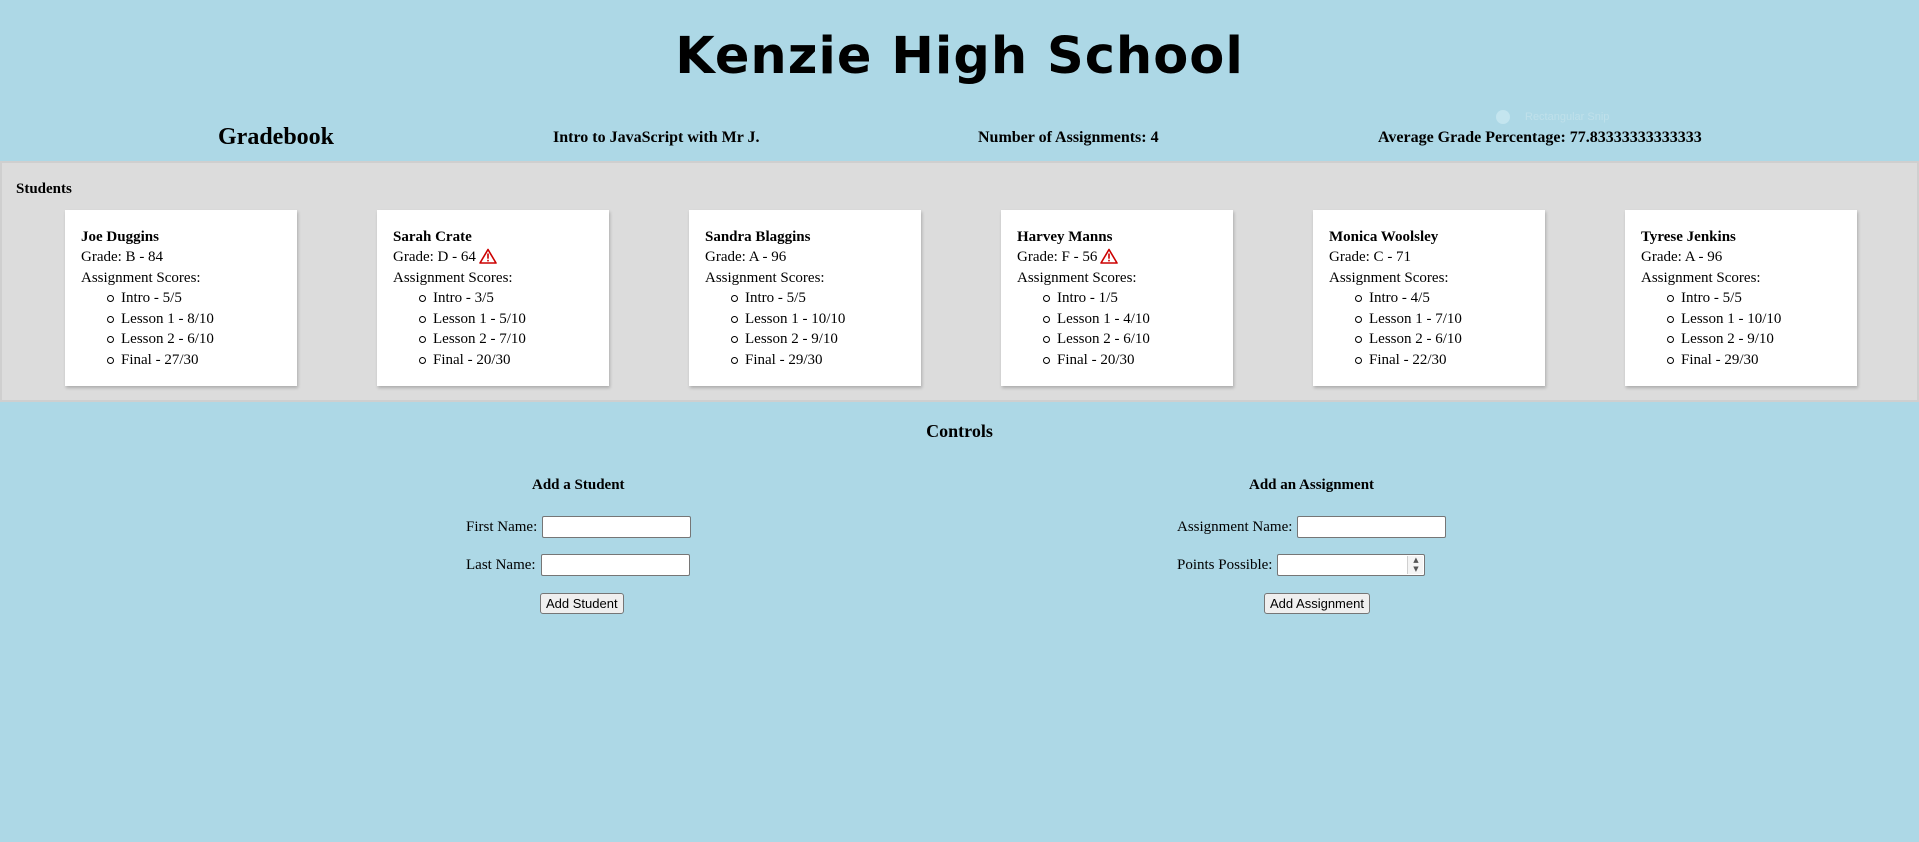 The image size is (1919, 842). What do you see at coordinates (1415, 565) in the screenshot?
I see `spinner-arrows-icon: ▲ ▼` at bounding box center [1415, 565].